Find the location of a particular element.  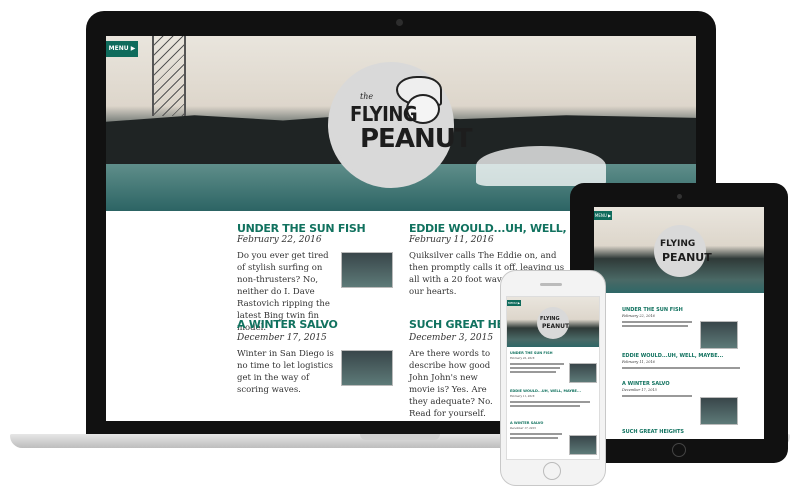

phone-logo-peanut: PEANUT is located at coordinates (556, 326).